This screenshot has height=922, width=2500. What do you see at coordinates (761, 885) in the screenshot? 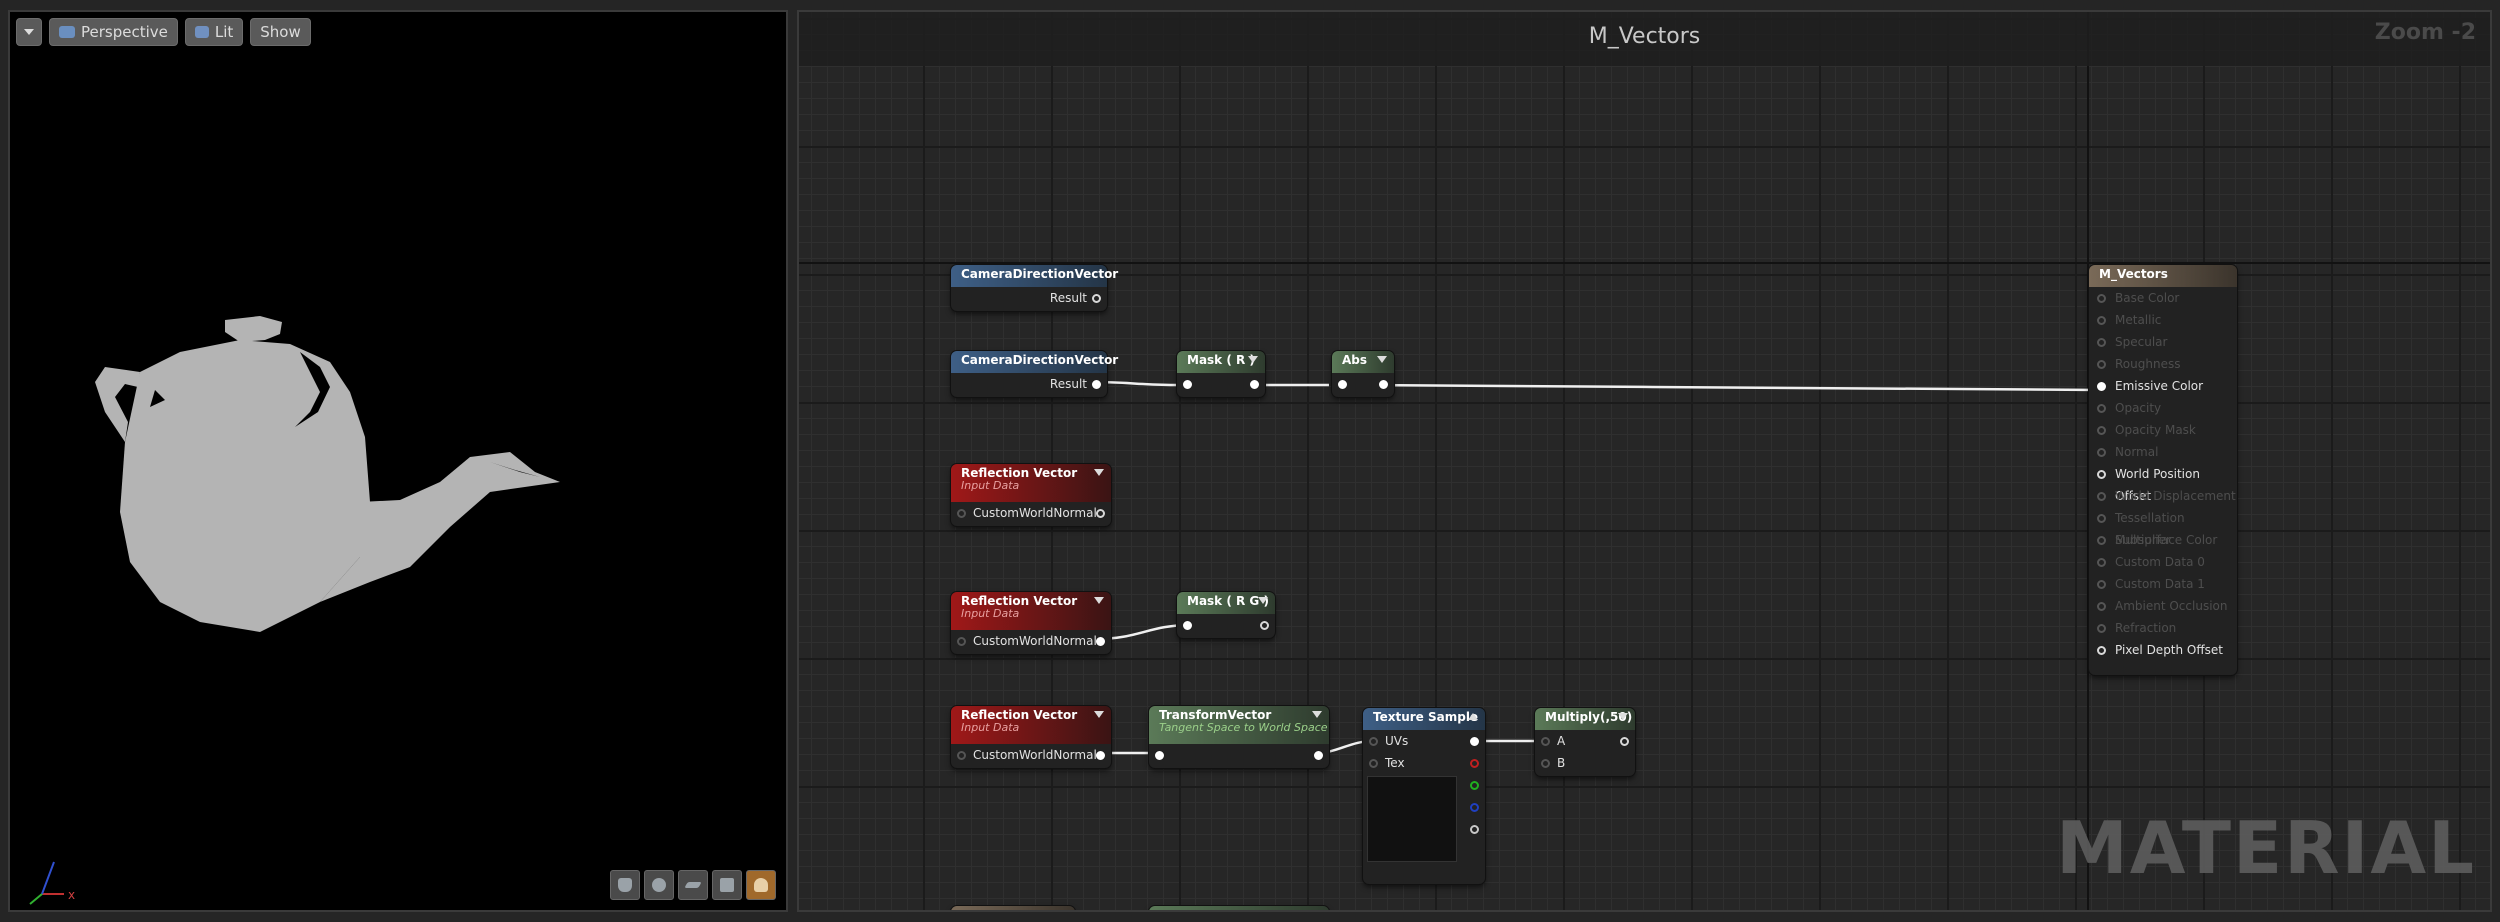
I see `teapot-preview-button` at bounding box center [761, 885].